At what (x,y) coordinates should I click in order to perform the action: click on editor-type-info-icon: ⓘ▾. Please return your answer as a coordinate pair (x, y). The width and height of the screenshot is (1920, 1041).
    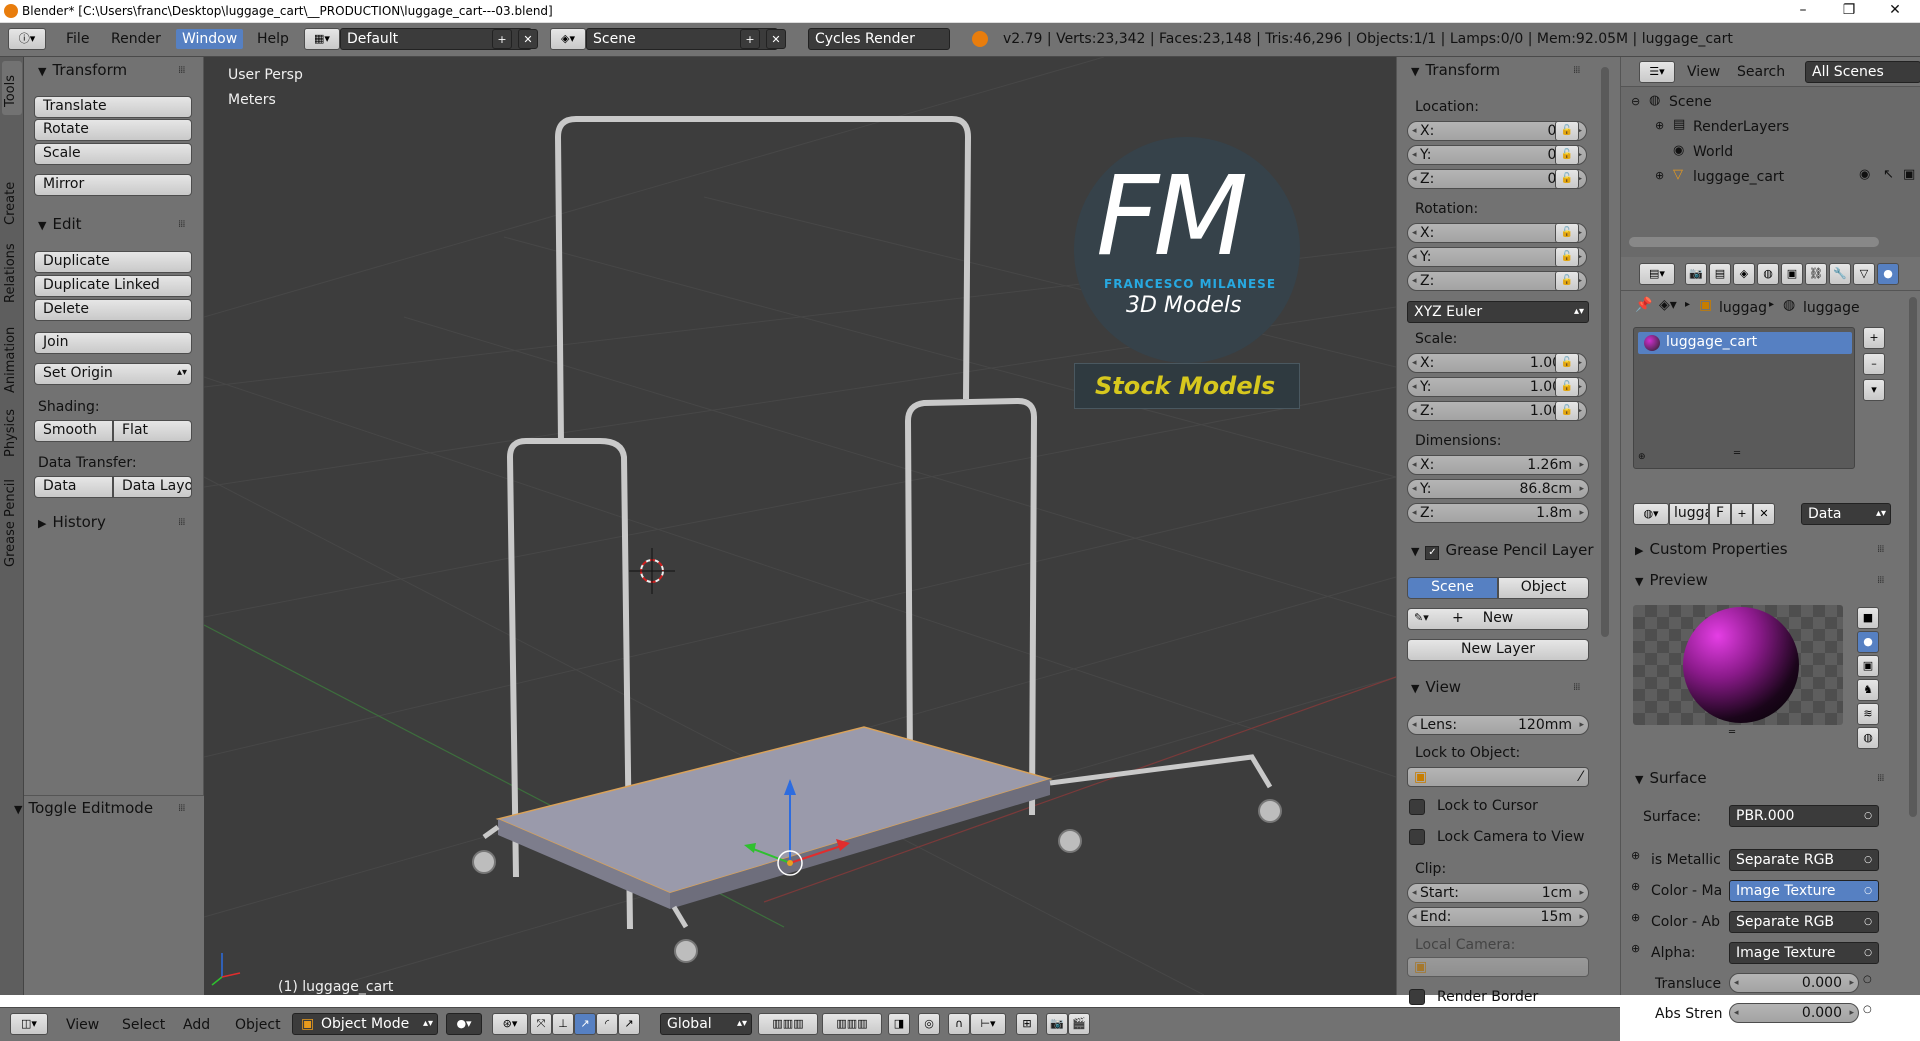
    Looking at the image, I should click on (27, 39).